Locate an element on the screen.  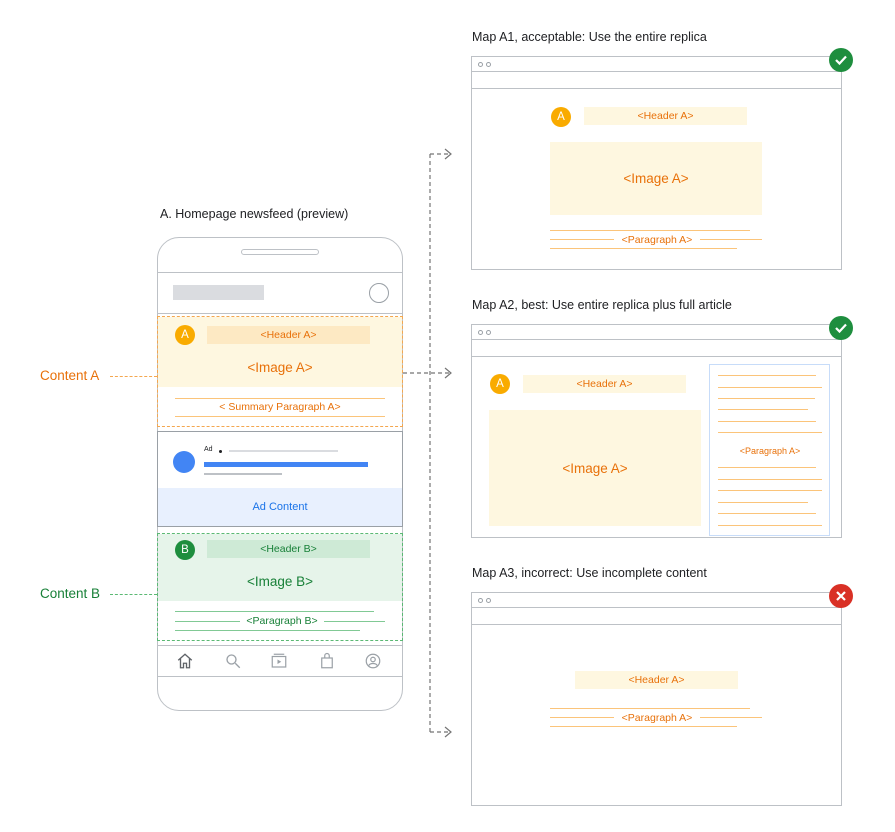
content-b-badge: B is located at coordinates (185, 550).